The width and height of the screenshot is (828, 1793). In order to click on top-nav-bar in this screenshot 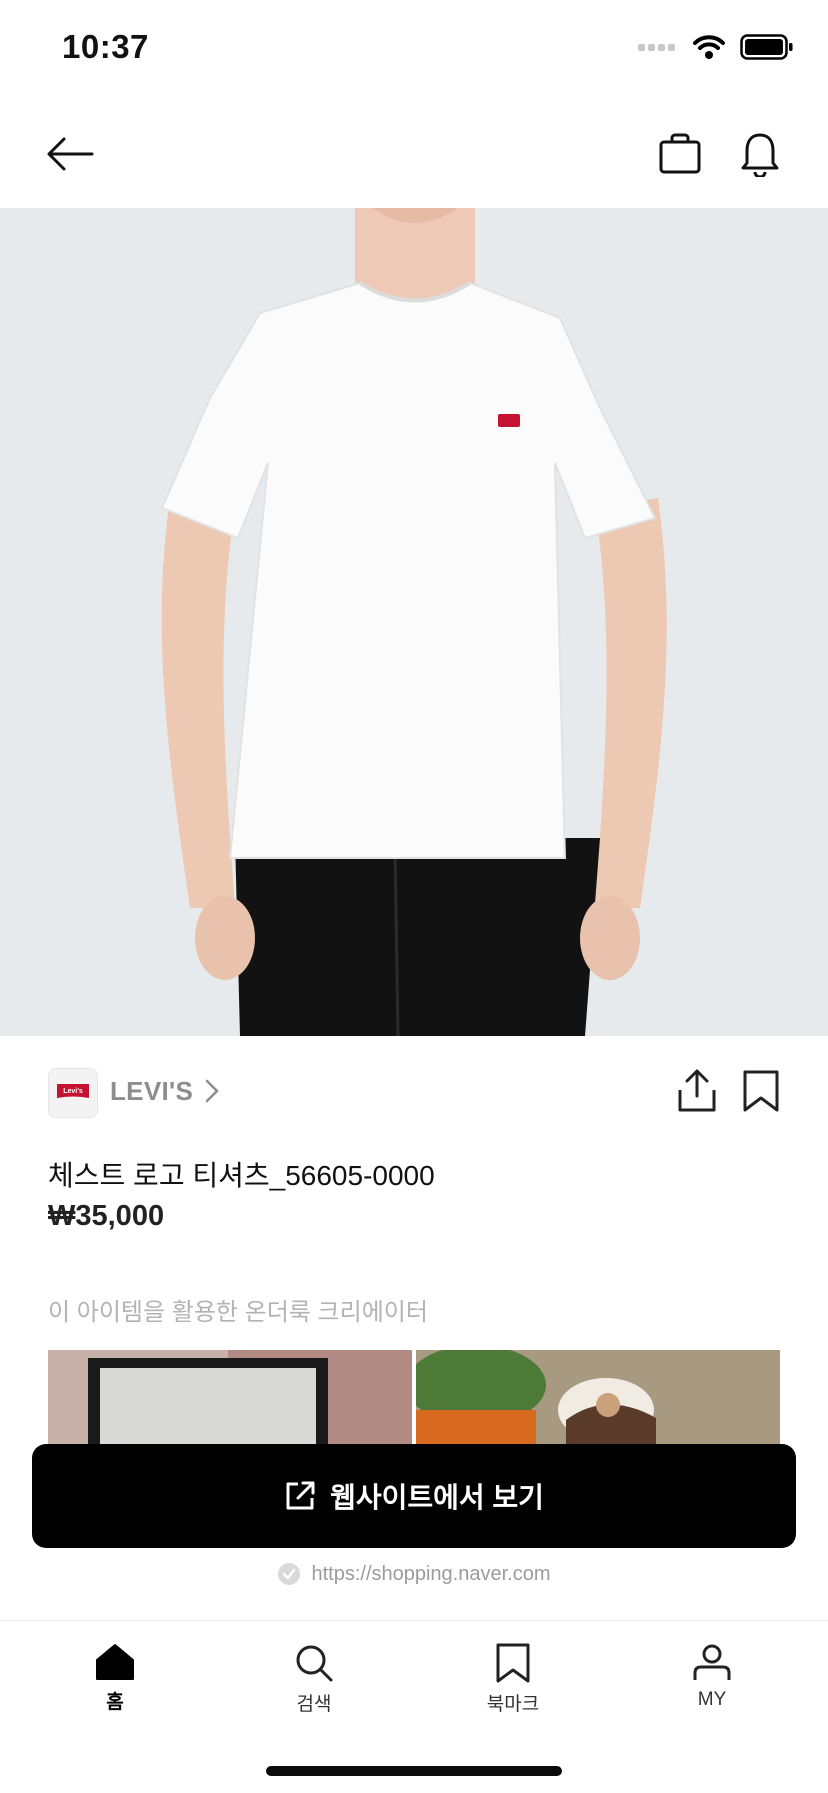, I will do `click(414, 154)`.